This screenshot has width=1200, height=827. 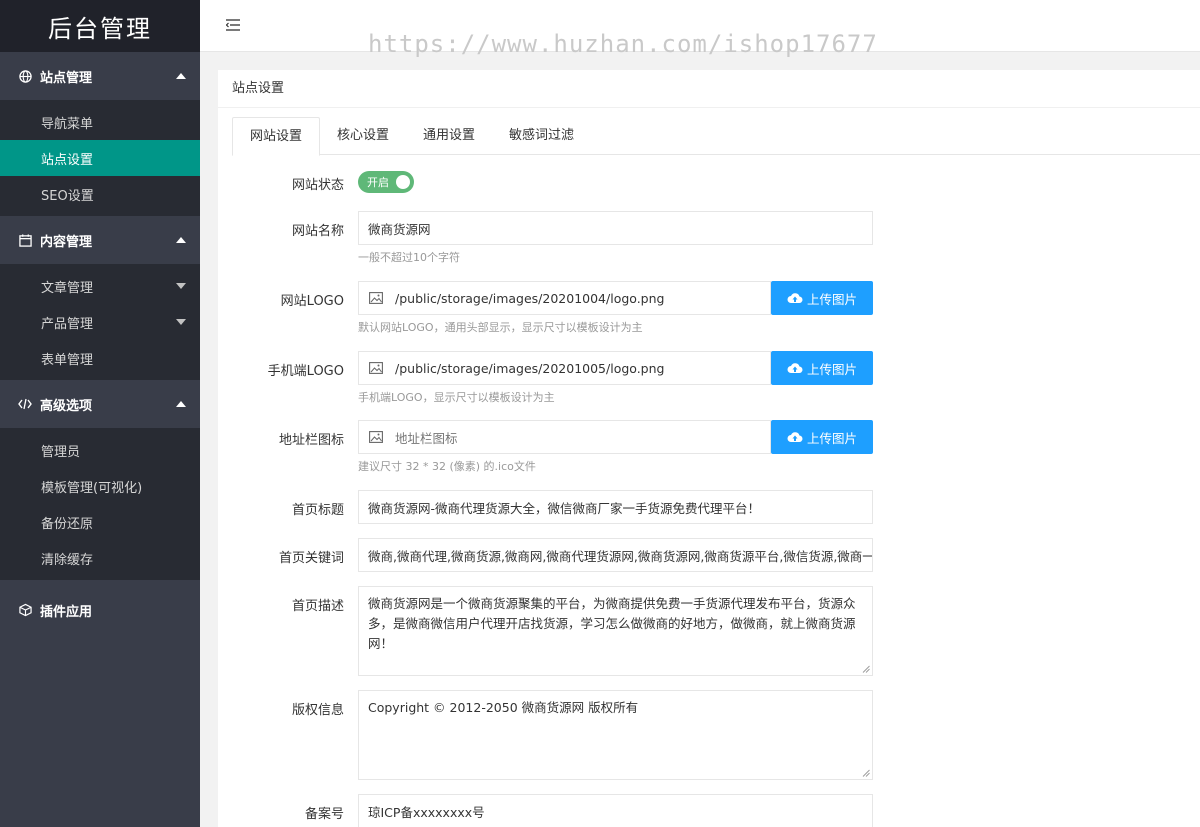 I want to click on sidebar-item-clear-cache: 清除缓存, so click(x=100, y=558).